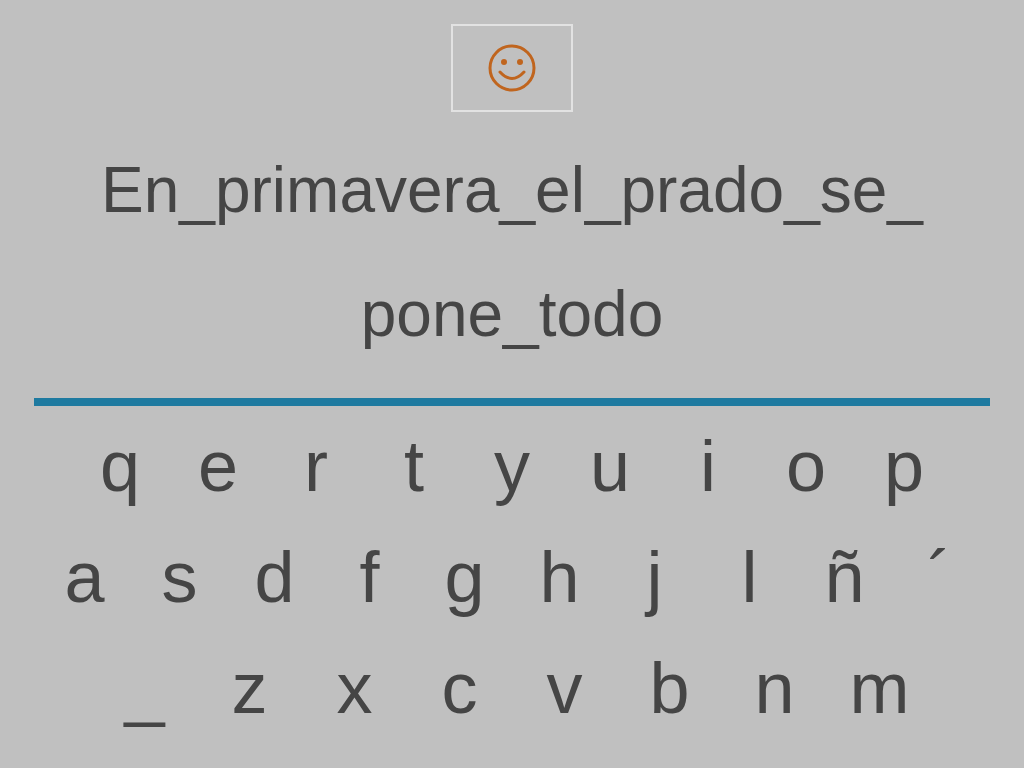 The width and height of the screenshot is (1024, 768). Describe the element at coordinates (218, 466) in the screenshot. I see `letter-key: e` at that location.